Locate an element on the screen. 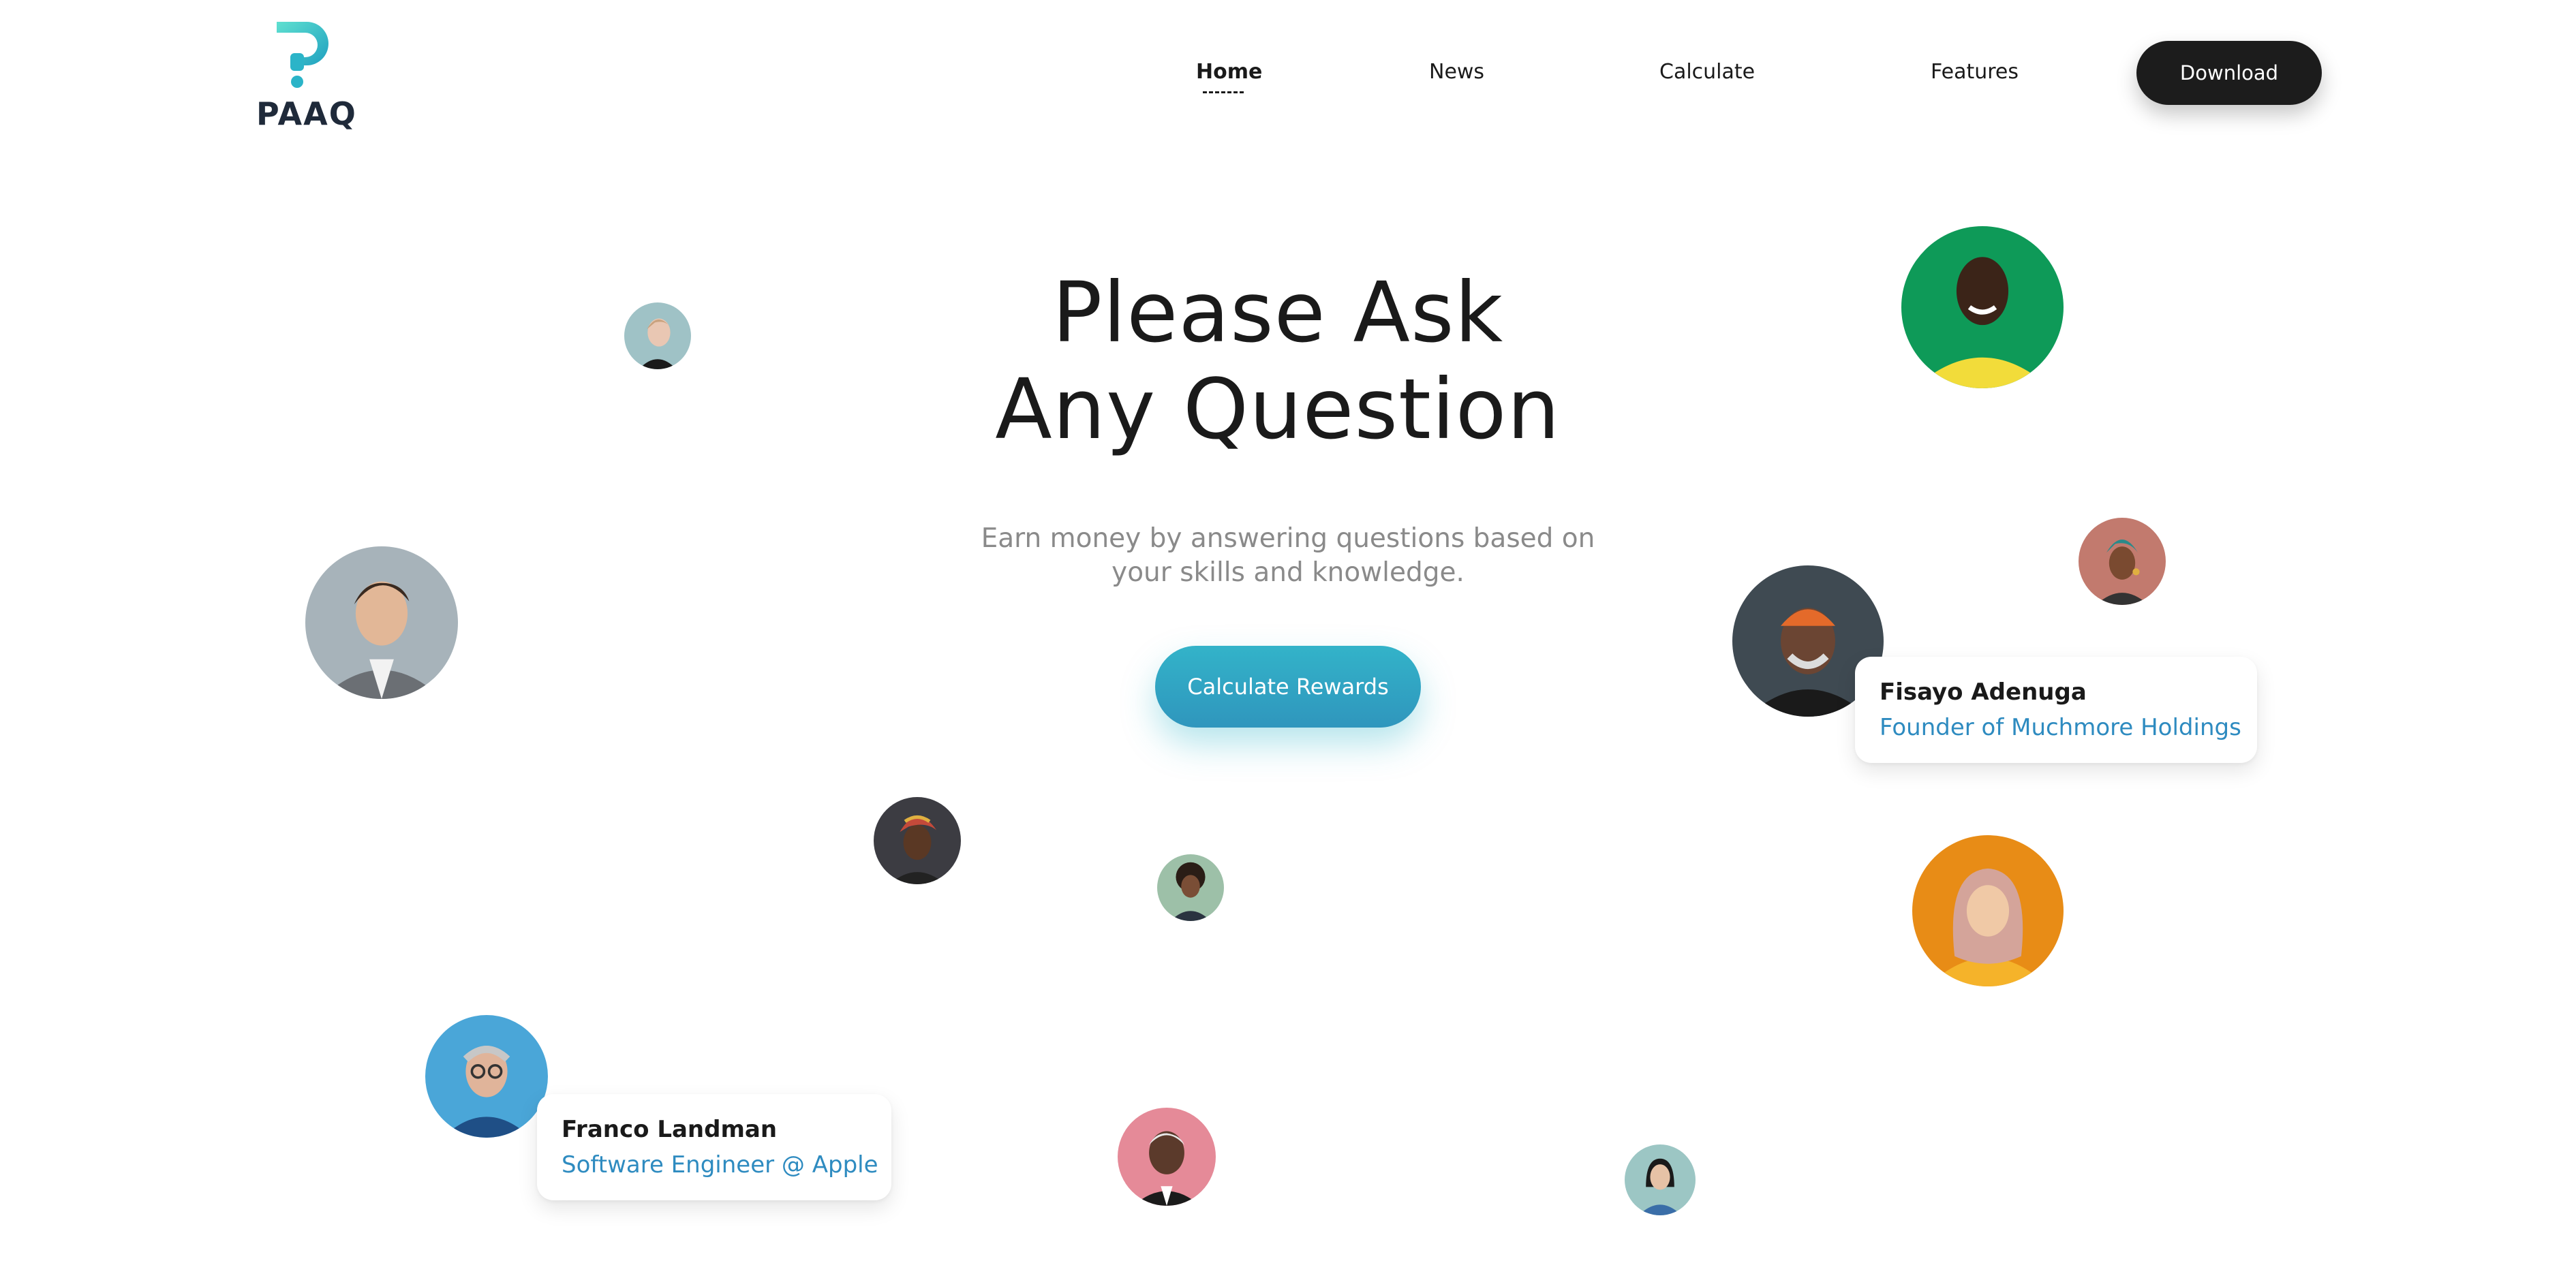  nav-item-home: Home is located at coordinates (1229, 76).